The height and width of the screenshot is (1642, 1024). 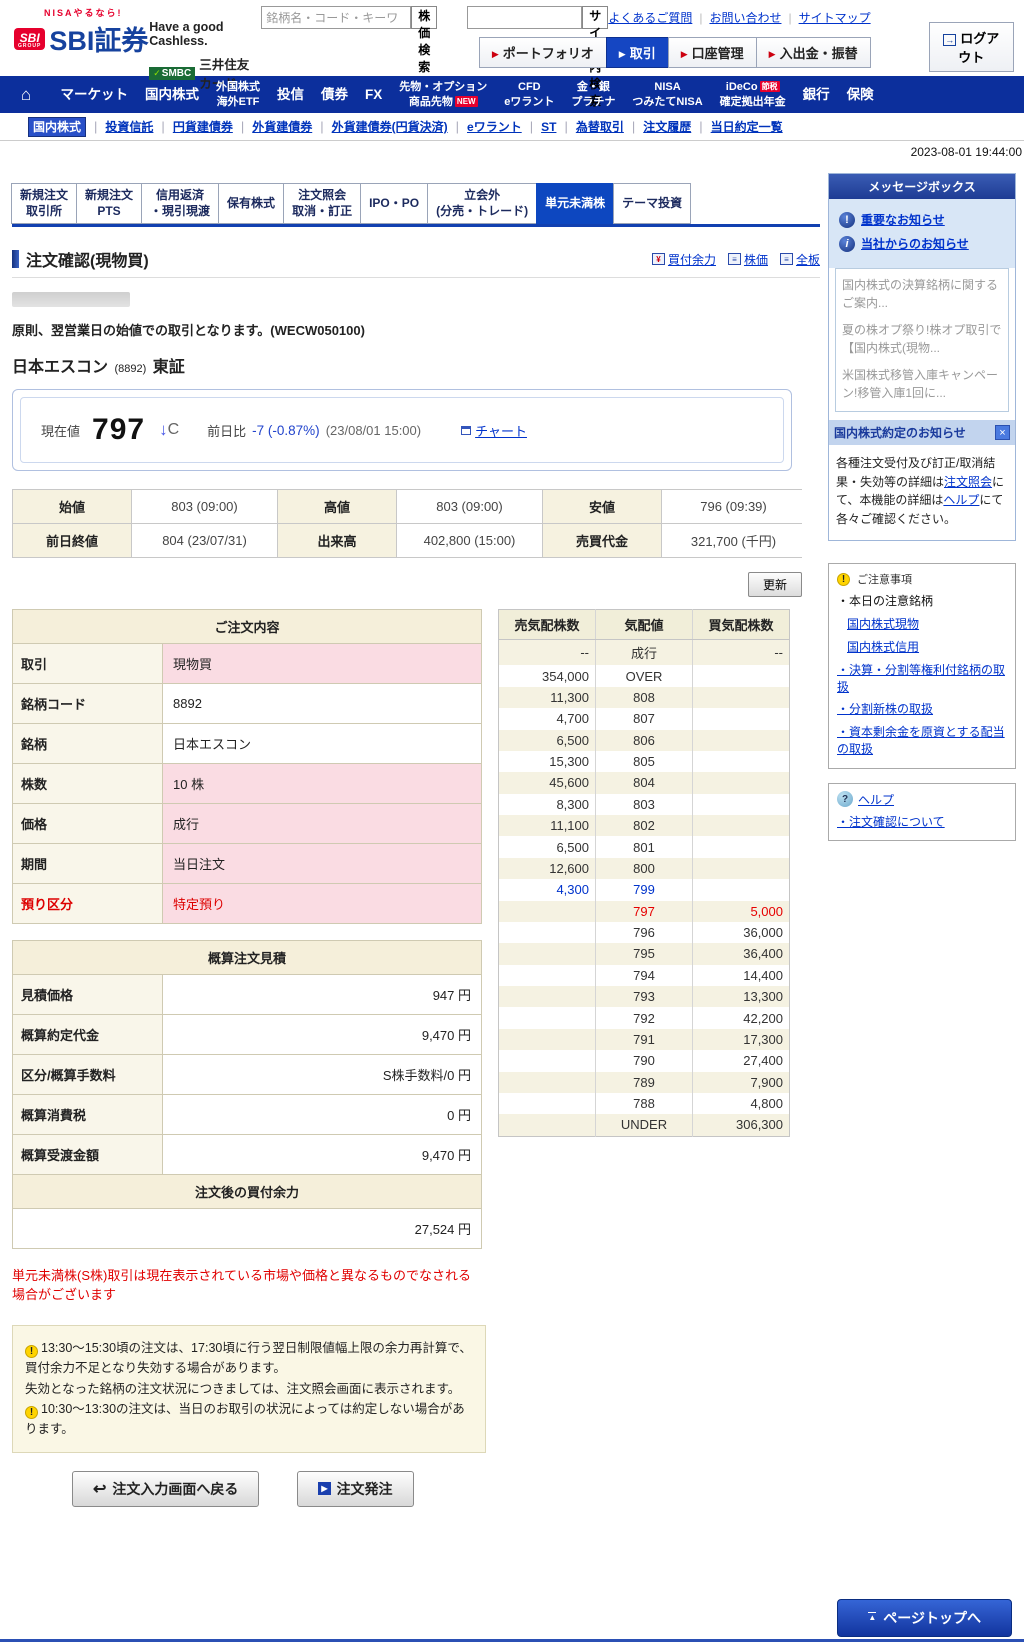 What do you see at coordinates (26, 94) in the screenshot?
I see `home-icon: ⌂` at bounding box center [26, 94].